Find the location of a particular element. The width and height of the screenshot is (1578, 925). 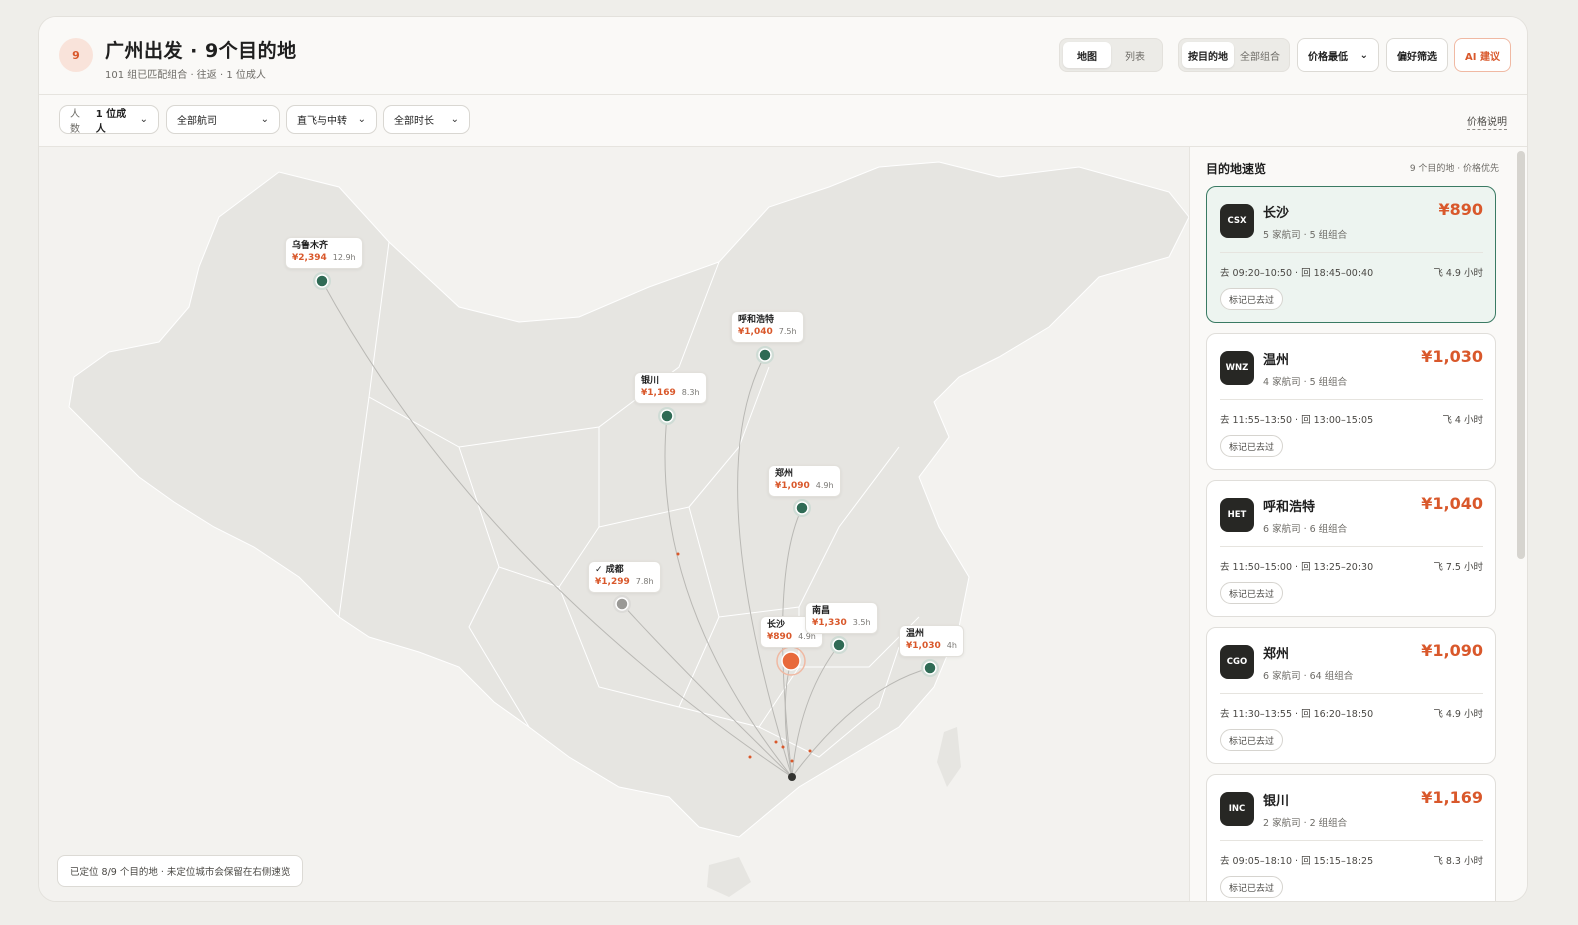

city-name: 郑州 is located at coordinates (784, 474).